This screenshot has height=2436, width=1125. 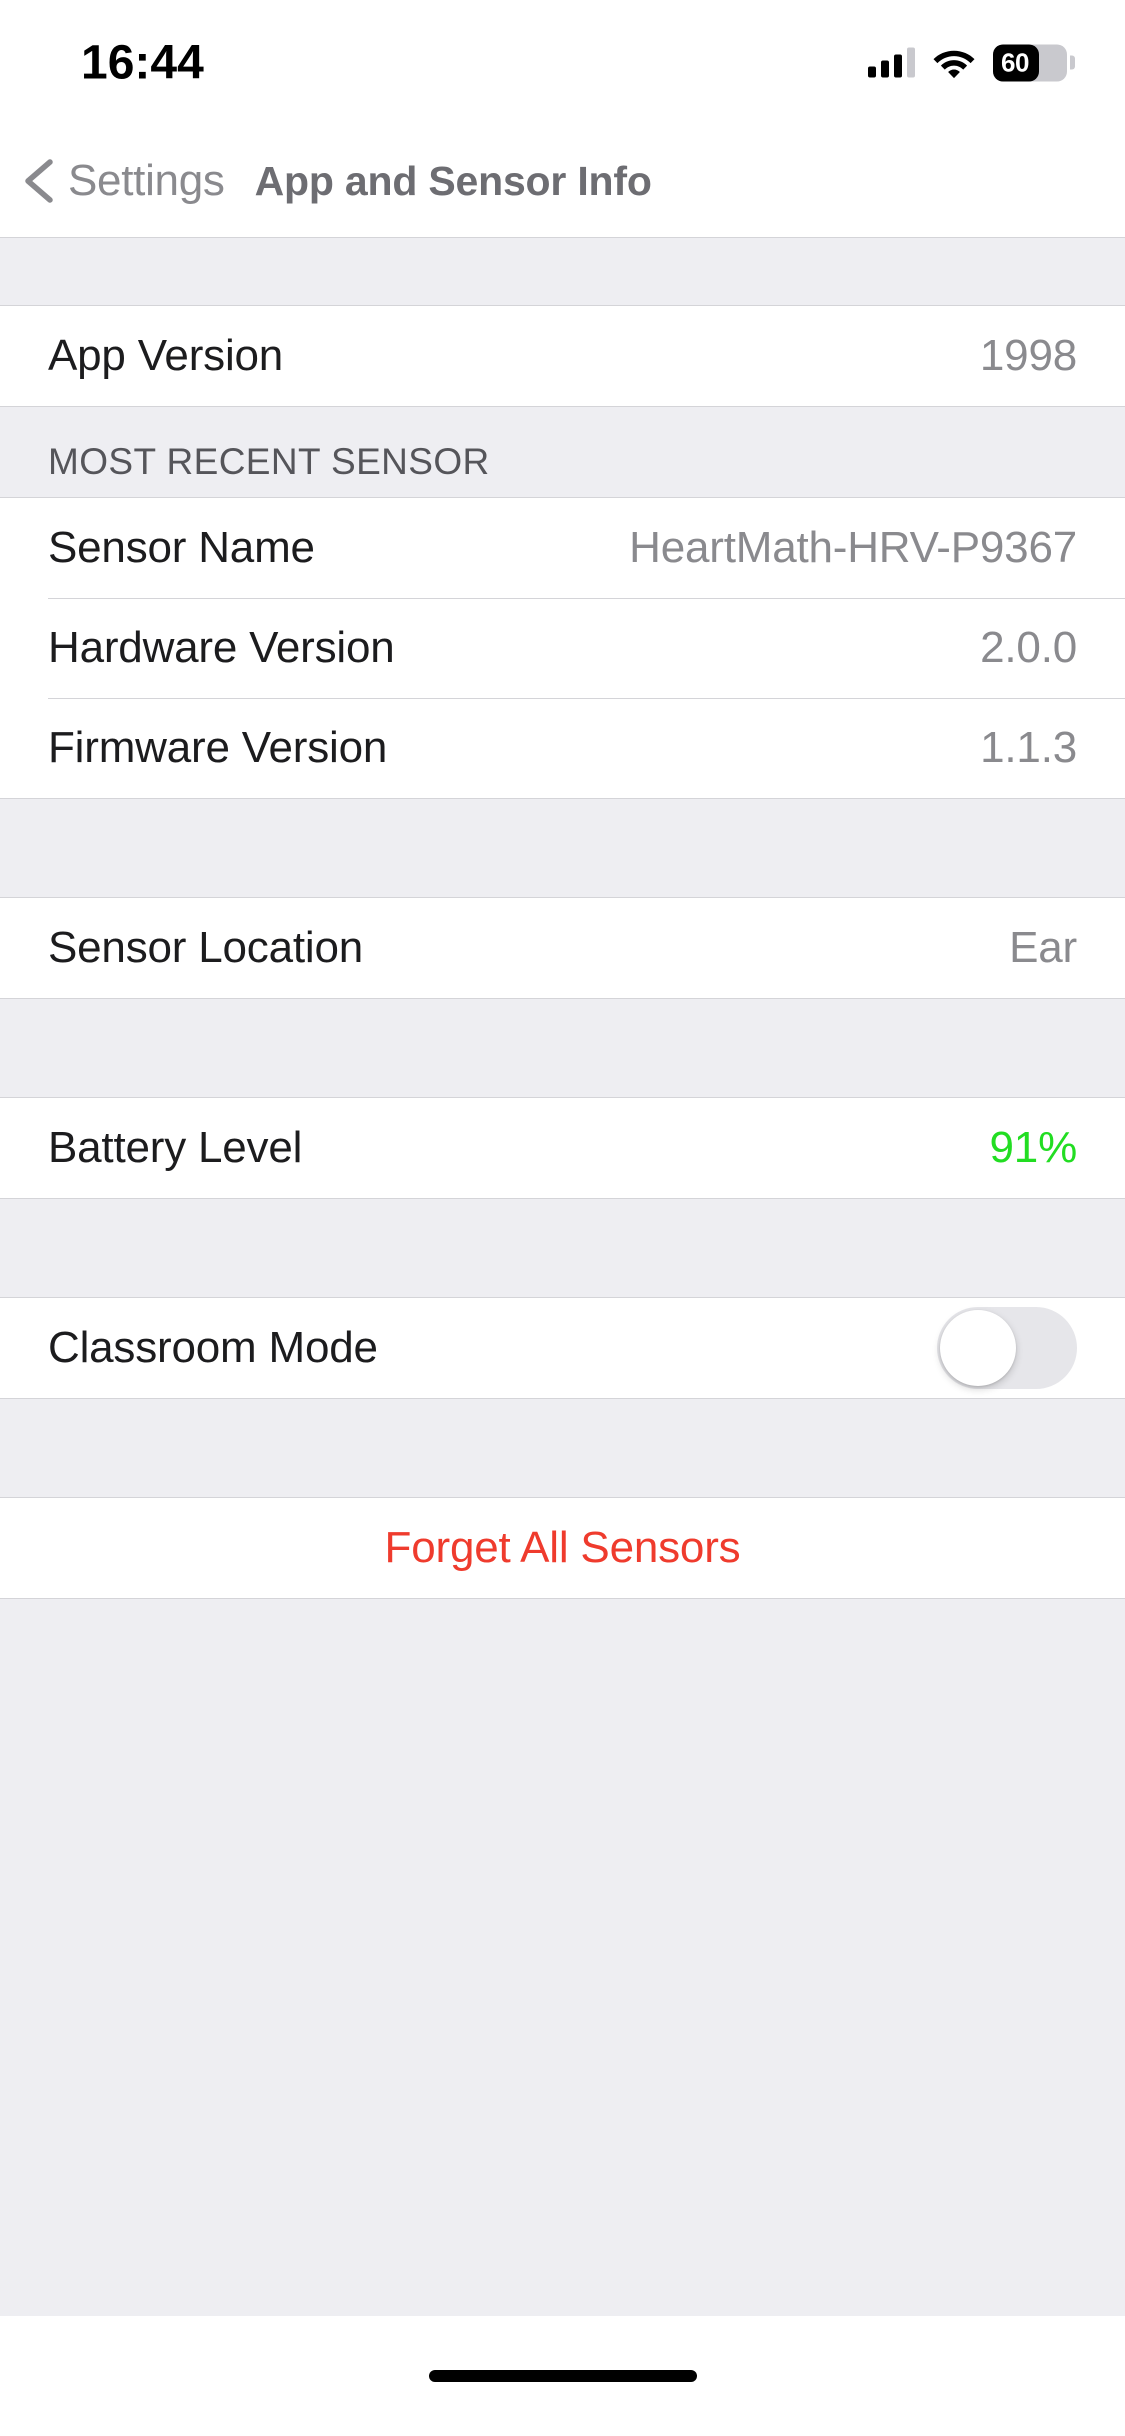 What do you see at coordinates (562, 452) in the screenshot?
I see `section-header-most-recent-sensor: MOST RECENT SENSOR` at bounding box center [562, 452].